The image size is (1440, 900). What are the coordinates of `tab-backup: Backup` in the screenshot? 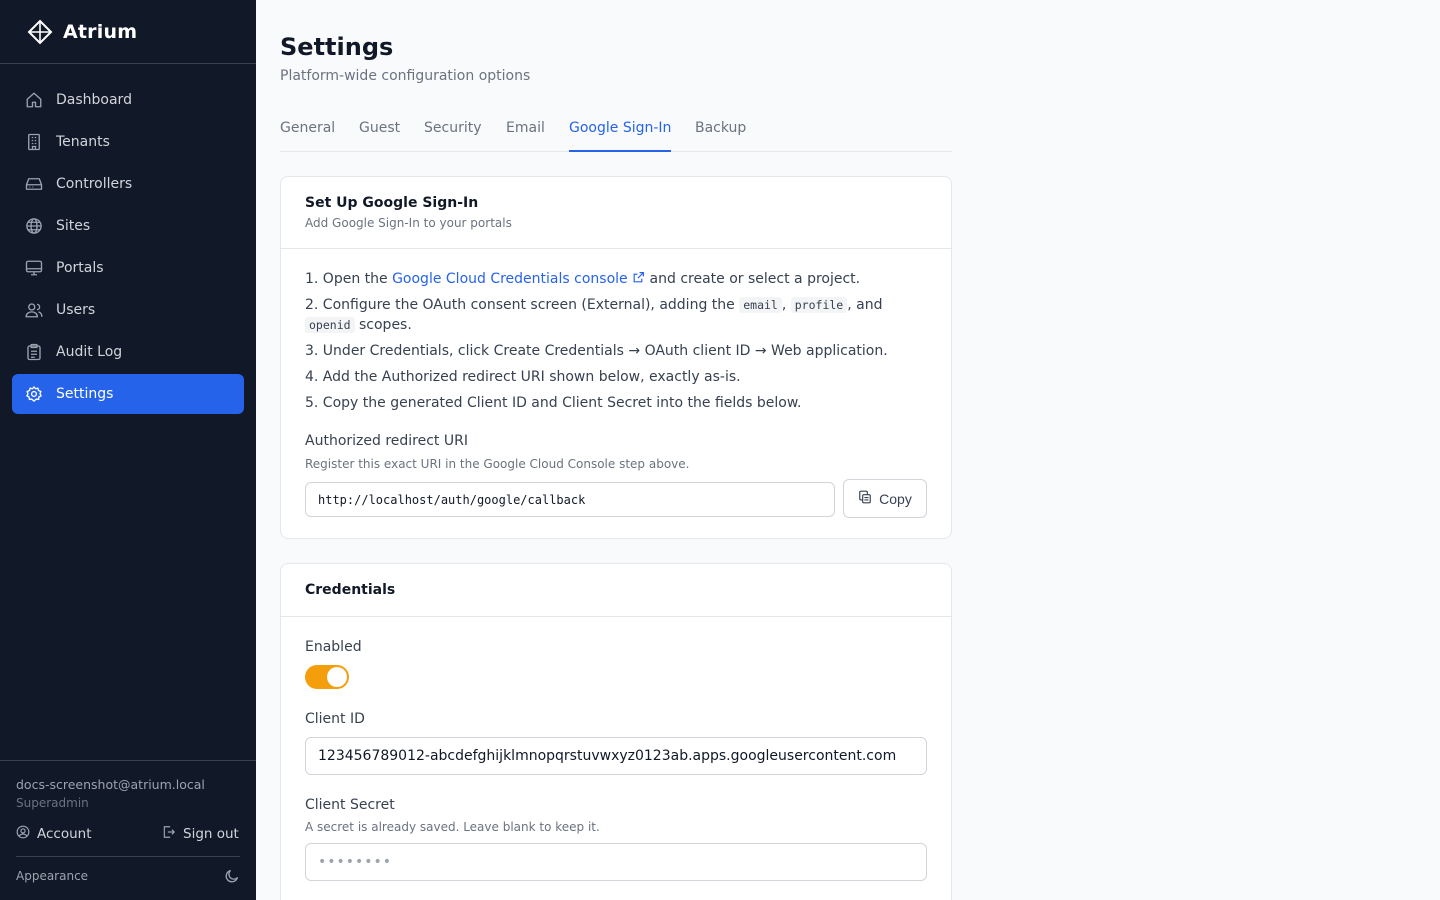 It's located at (720, 132).